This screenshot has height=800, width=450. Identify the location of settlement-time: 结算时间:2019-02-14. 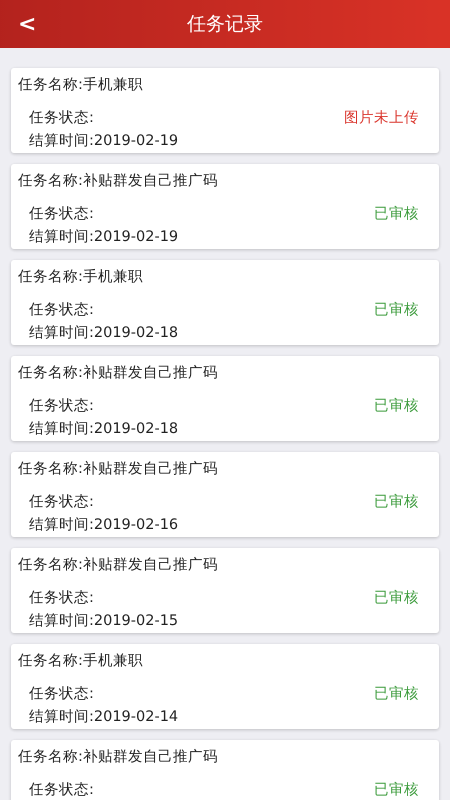
(104, 717).